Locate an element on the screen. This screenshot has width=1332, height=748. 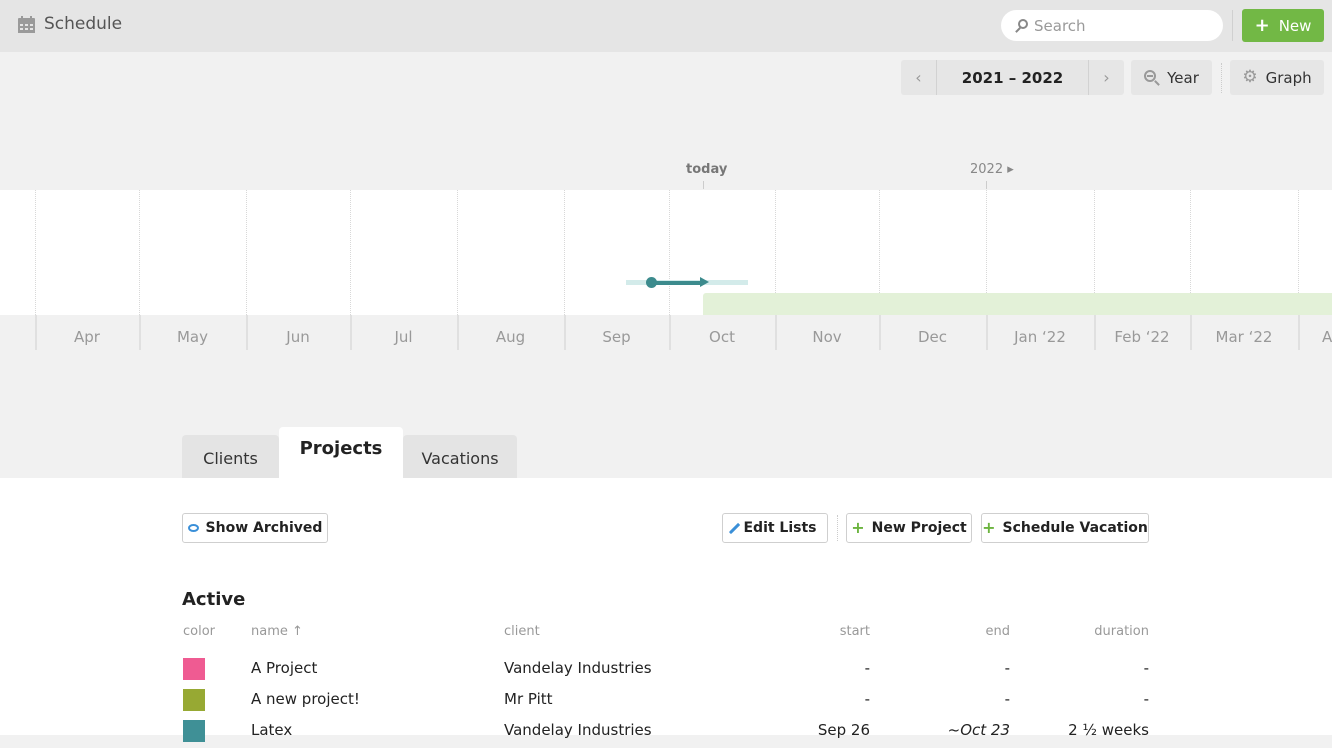
header-divider is located at coordinates (1232, 25).